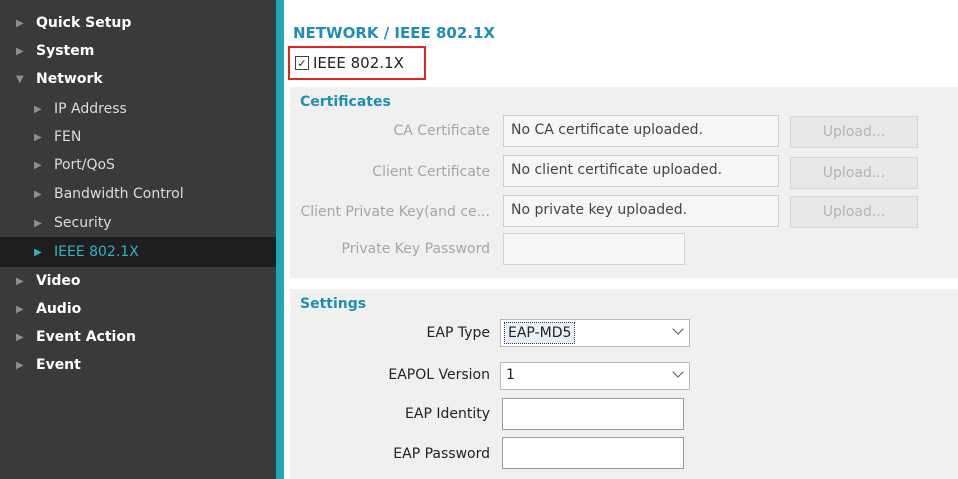  I want to click on eapol-version-select: 1, so click(595, 376).